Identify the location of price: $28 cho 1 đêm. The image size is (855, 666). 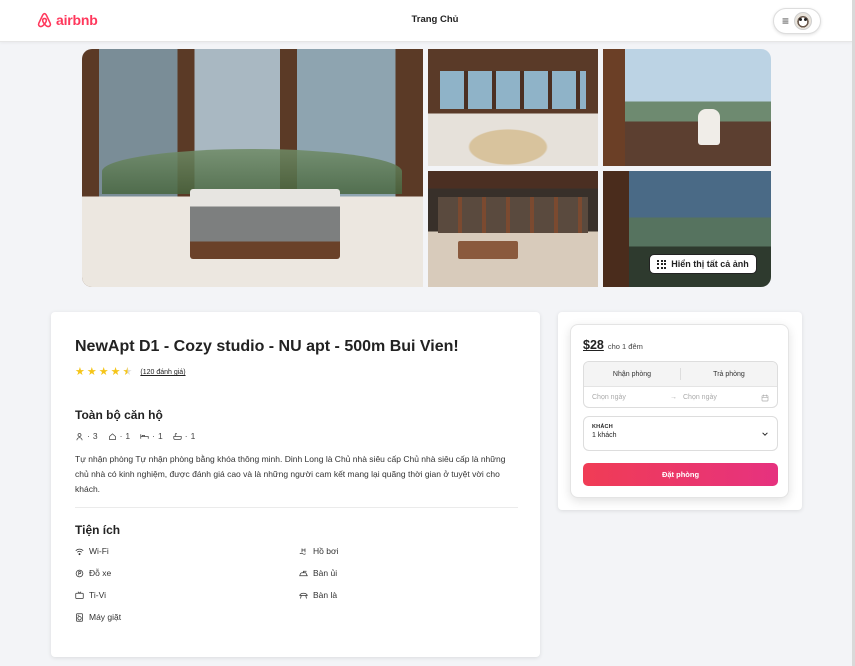
(613, 345).